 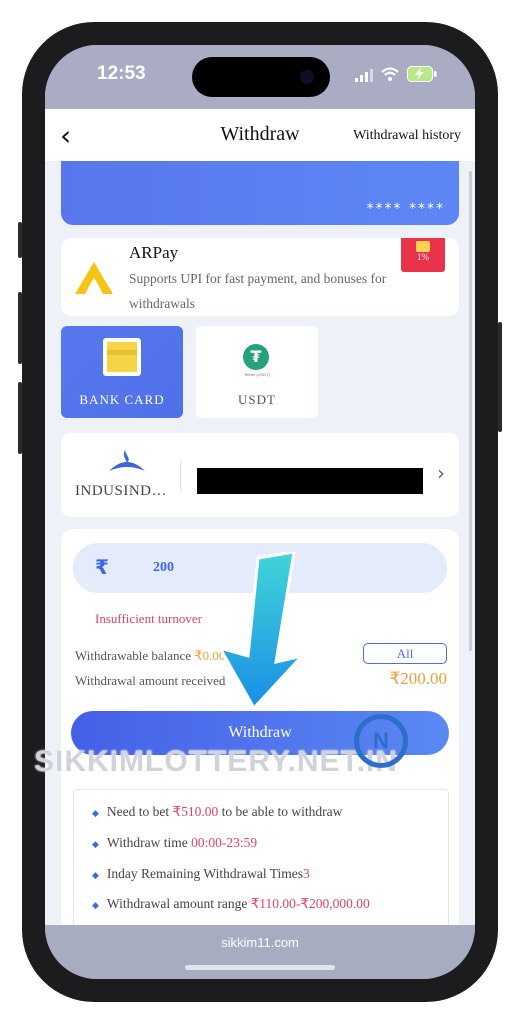 What do you see at coordinates (256, 357) in the screenshot?
I see `usdt-icon: ₮` at bounding box center [256, 357].